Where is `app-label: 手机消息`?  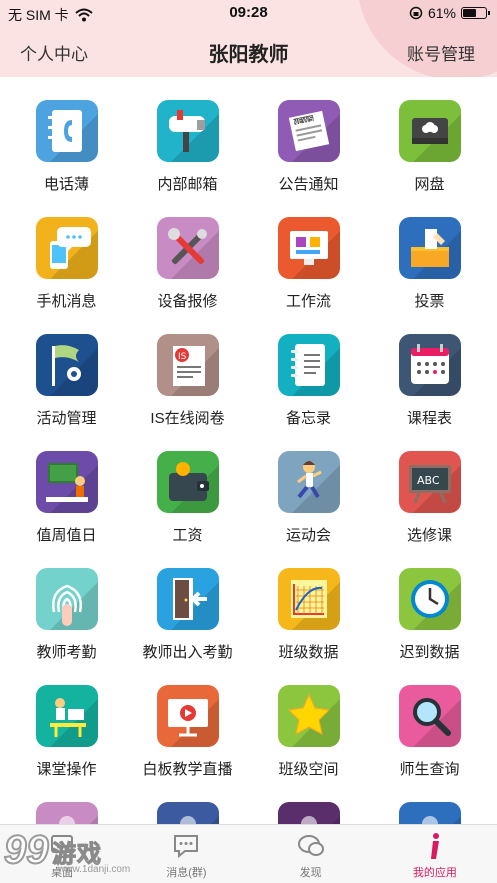 app-label: 手机消息 is located at coordinates (66, 301).